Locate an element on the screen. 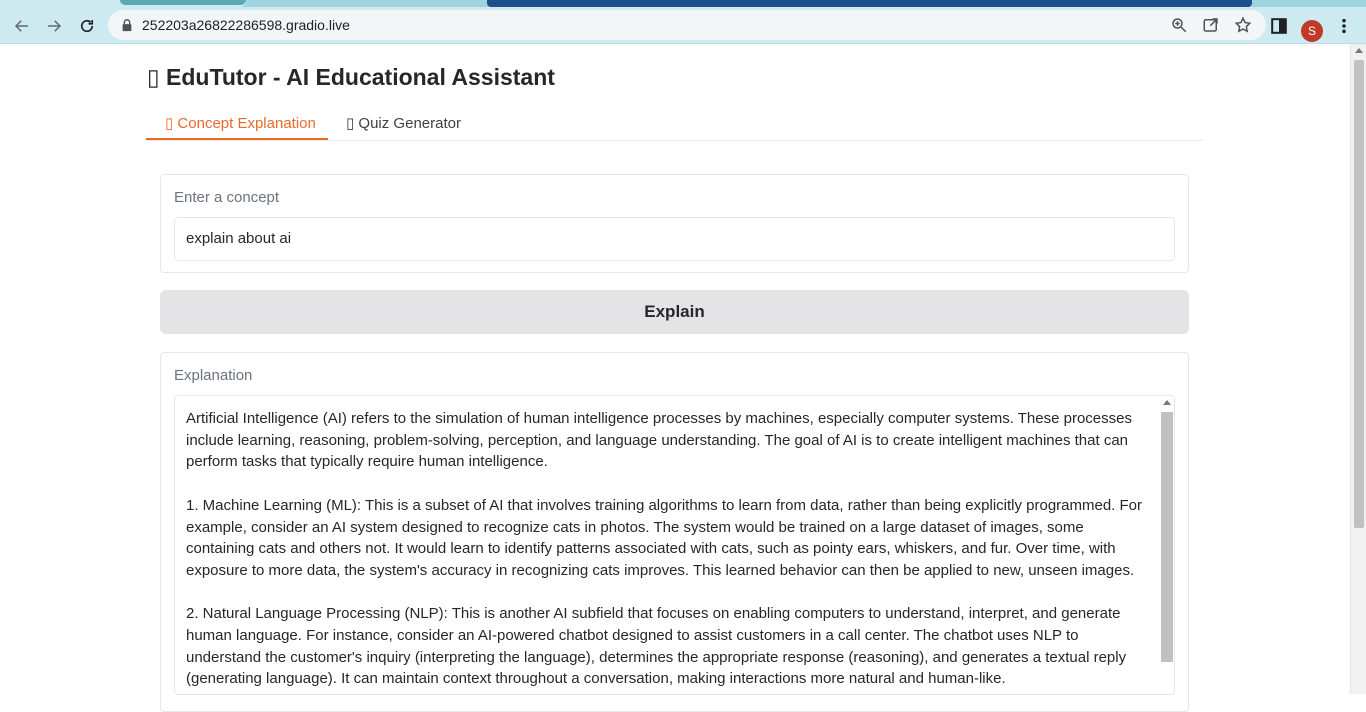 Image resolution: width=1366 pixels, height=712 pixels. page-scrollbar-thumb is located at coordinates (1359, 294).